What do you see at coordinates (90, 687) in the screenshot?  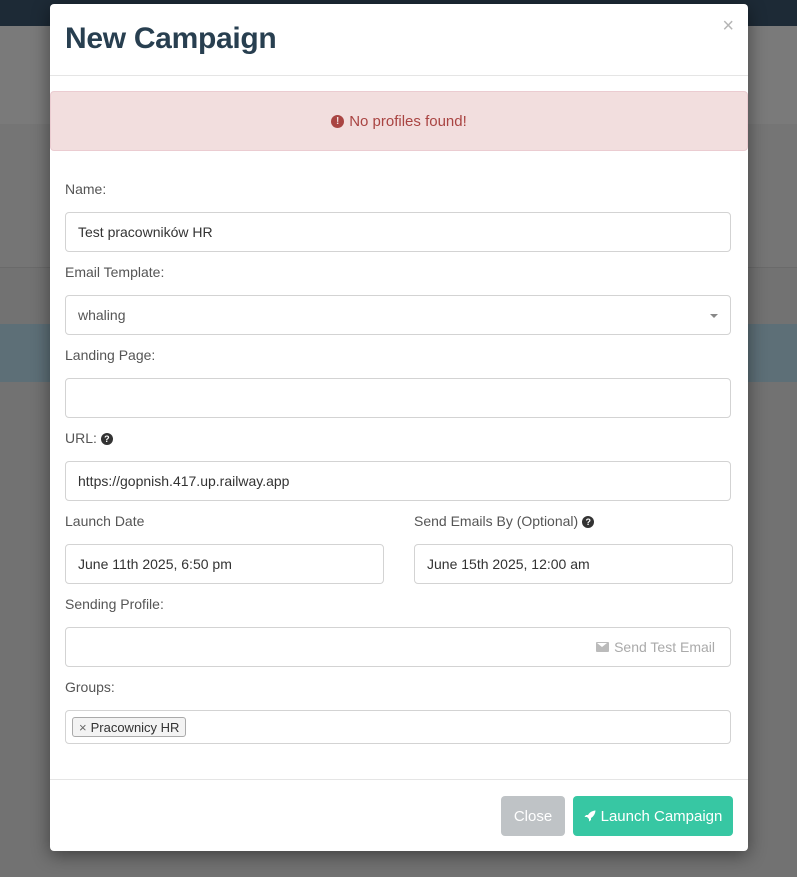 I see `groups-label: Groups:` at bounding box center [90, 687].